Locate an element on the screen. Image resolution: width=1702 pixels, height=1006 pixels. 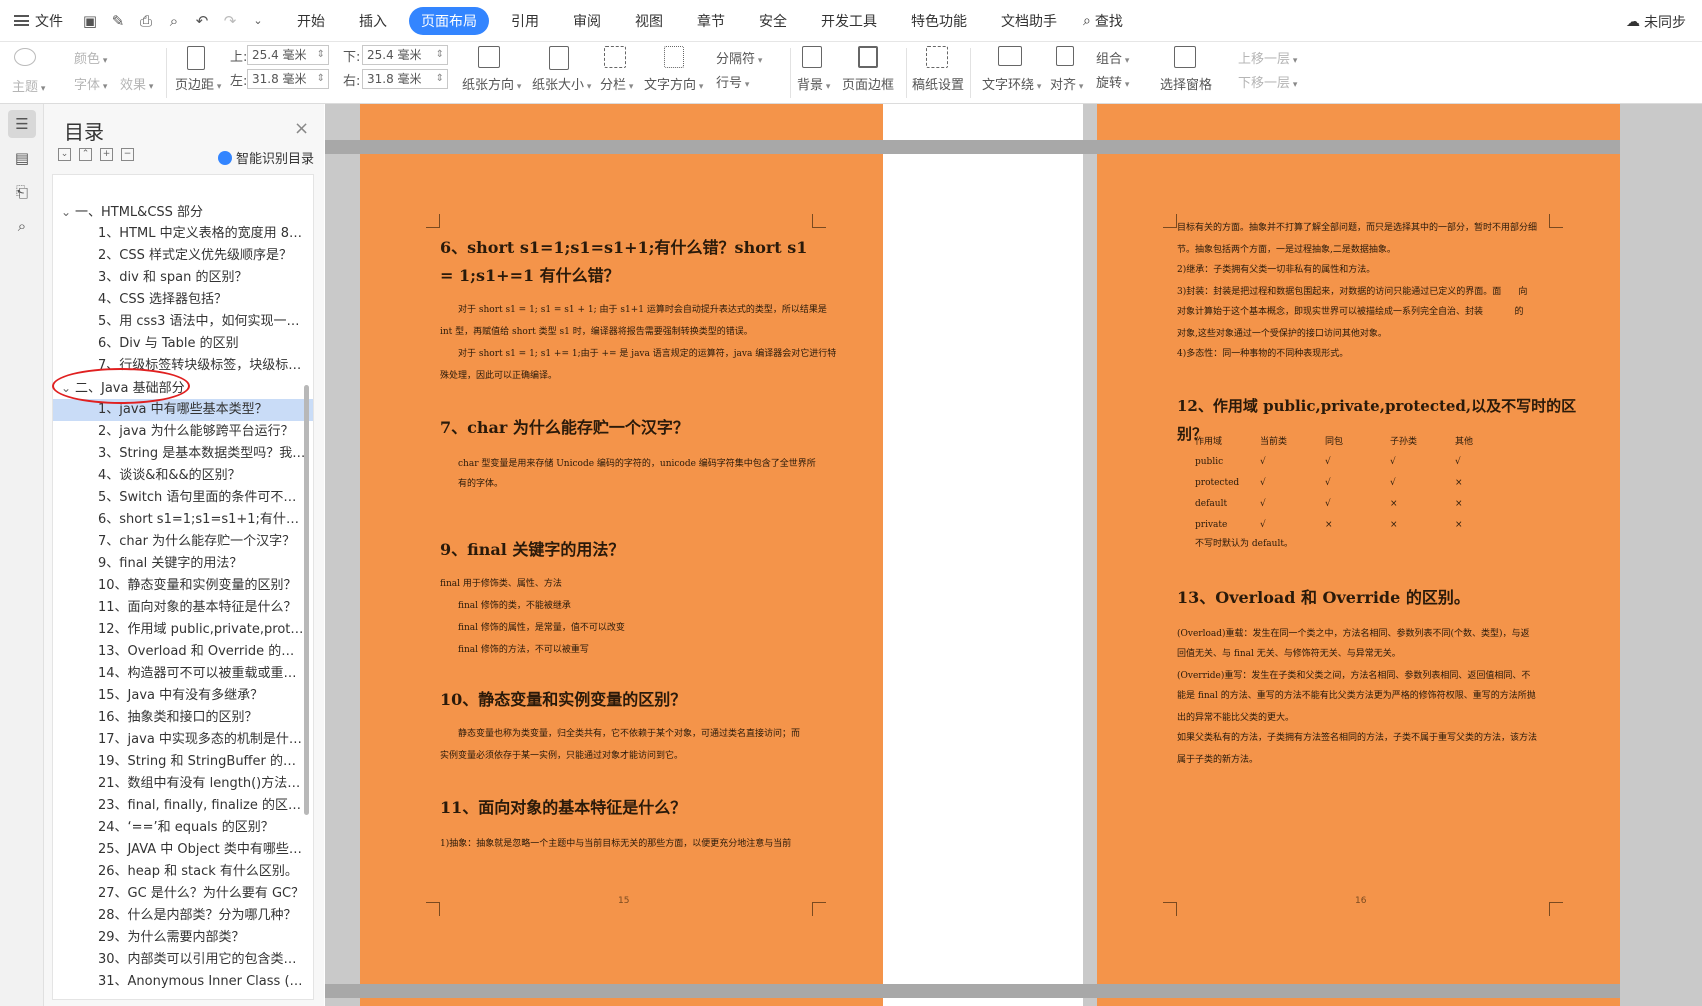
toc-item: 2、CSS 样式定义优先级顺序是？ is located at coordinates (183, 256).